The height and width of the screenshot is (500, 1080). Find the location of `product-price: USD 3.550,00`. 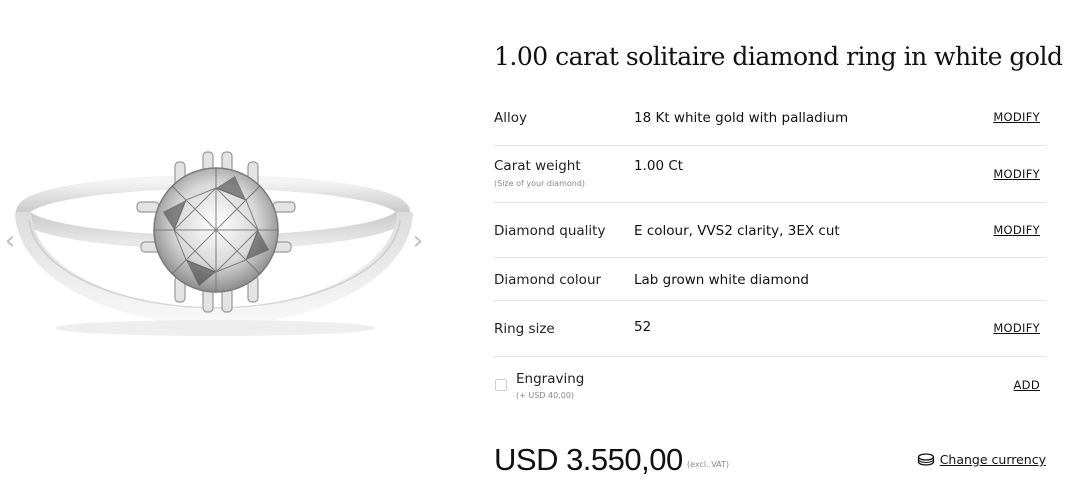

product-price: USD 3.550,00 is located at coordinates (588, 459).